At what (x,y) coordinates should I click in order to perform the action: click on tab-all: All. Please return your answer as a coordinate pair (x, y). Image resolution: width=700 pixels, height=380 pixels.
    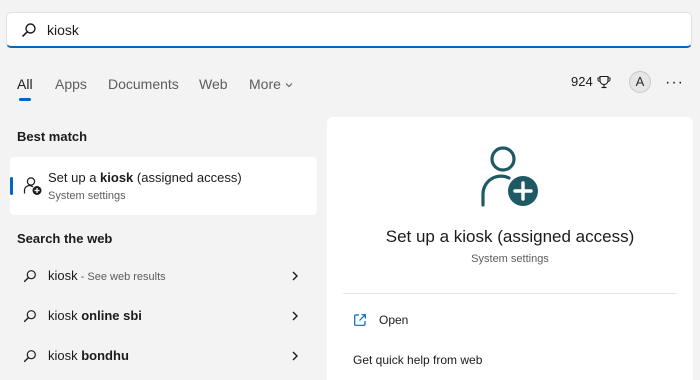
    Looking at the image, I should click on (25, 84).